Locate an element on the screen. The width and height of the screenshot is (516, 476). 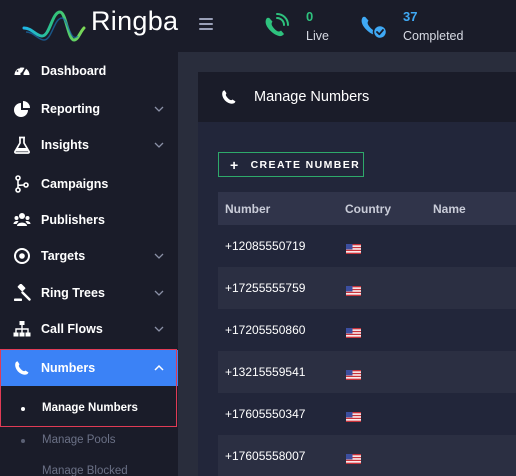
pie-chart-icon is located at coordinates (22, 109).